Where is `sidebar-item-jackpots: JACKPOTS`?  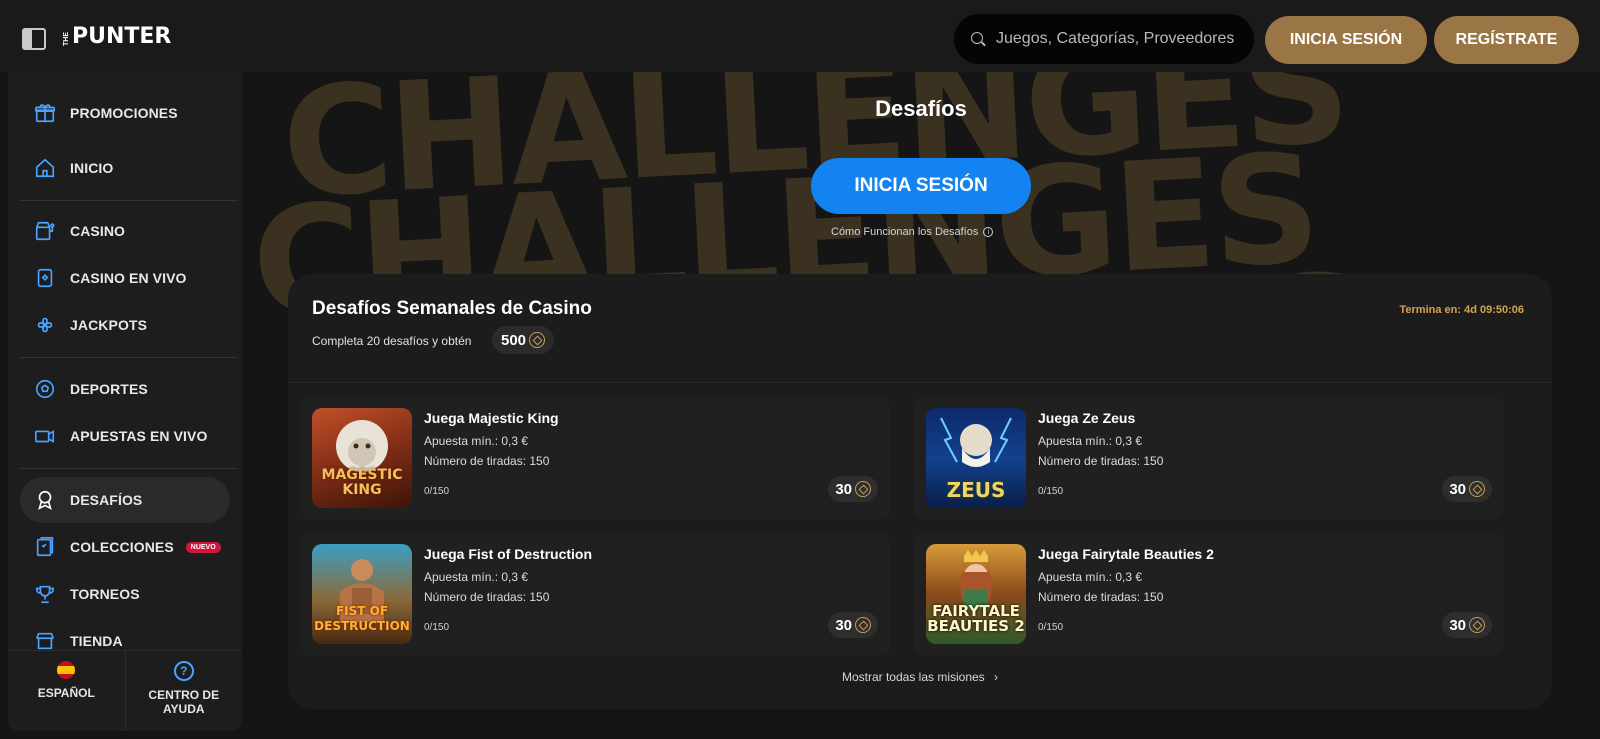 sidebar-item-jackpots: JACKPOTS is located at coordinates (125, 325).